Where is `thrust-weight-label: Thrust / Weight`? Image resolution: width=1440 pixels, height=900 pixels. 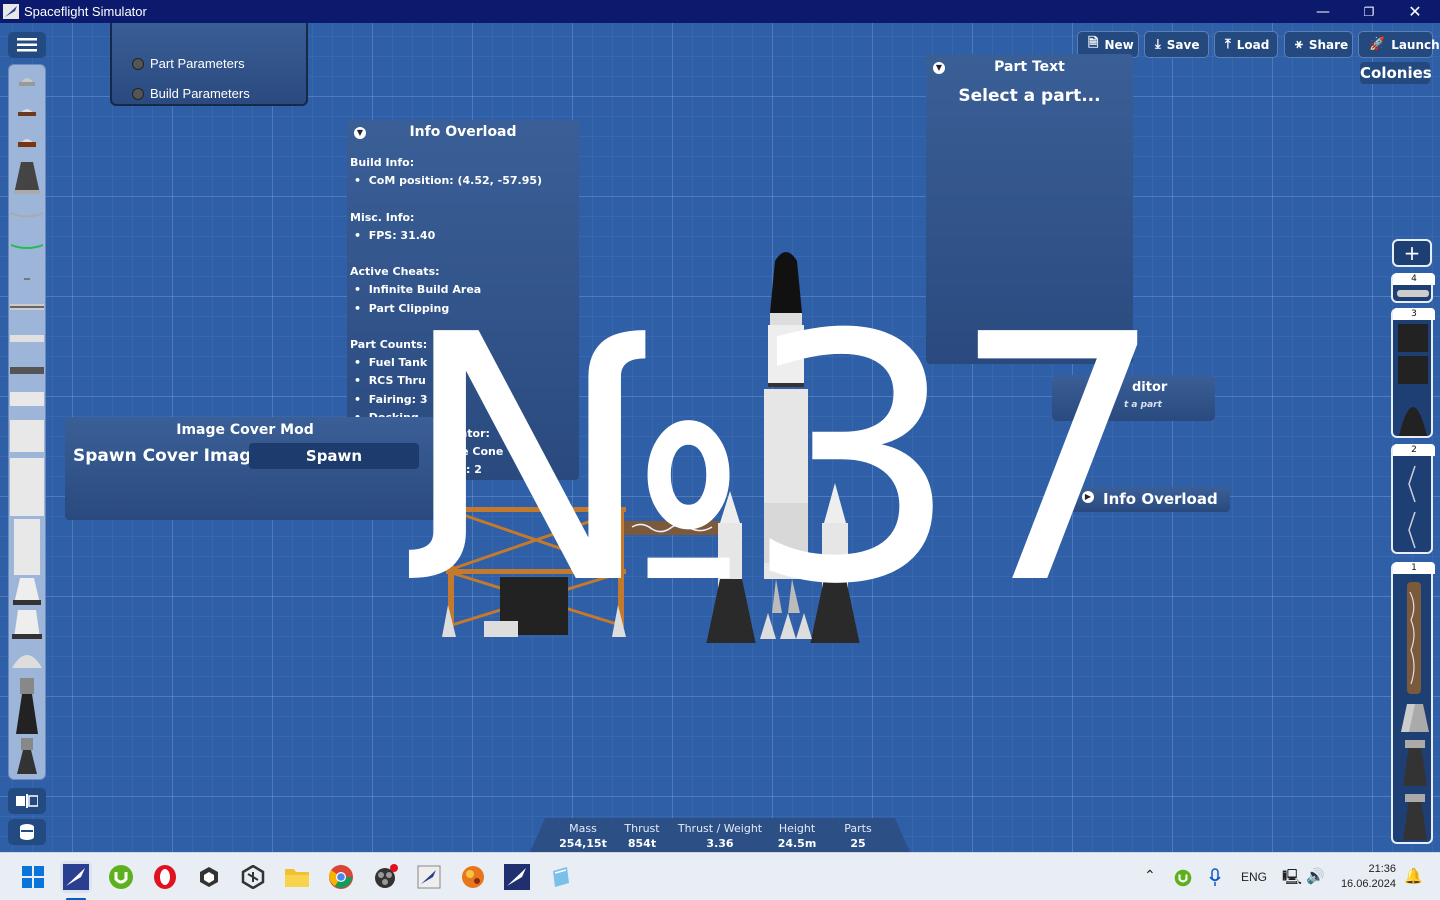
thrust-weight-label: Thrust / Weight is located at coordinates (720, 828).